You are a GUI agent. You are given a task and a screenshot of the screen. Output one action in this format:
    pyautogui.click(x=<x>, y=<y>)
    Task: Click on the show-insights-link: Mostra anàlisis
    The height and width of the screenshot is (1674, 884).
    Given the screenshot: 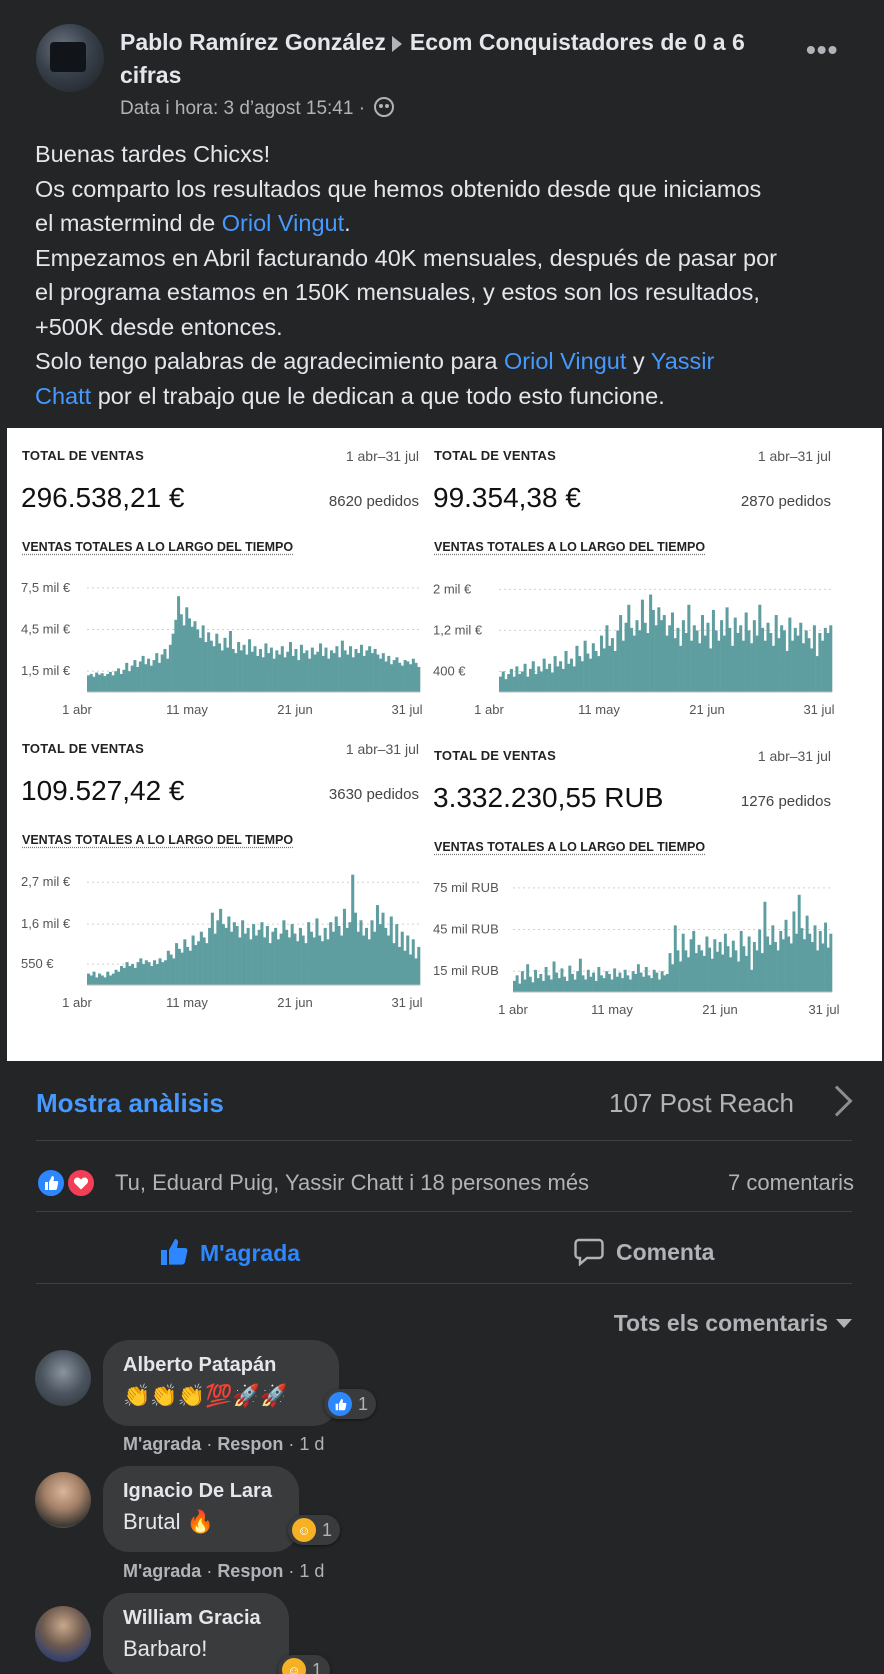 What is the action you would take?
    pyautogui.click(x=130, y=1103)
    